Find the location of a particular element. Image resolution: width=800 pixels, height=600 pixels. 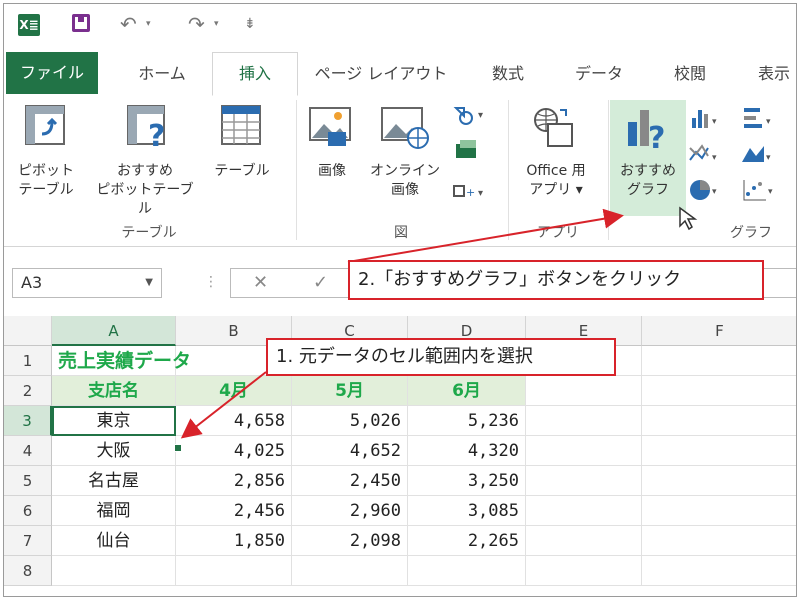

data-cell: 2,098 is located at coordinates (350, 541).